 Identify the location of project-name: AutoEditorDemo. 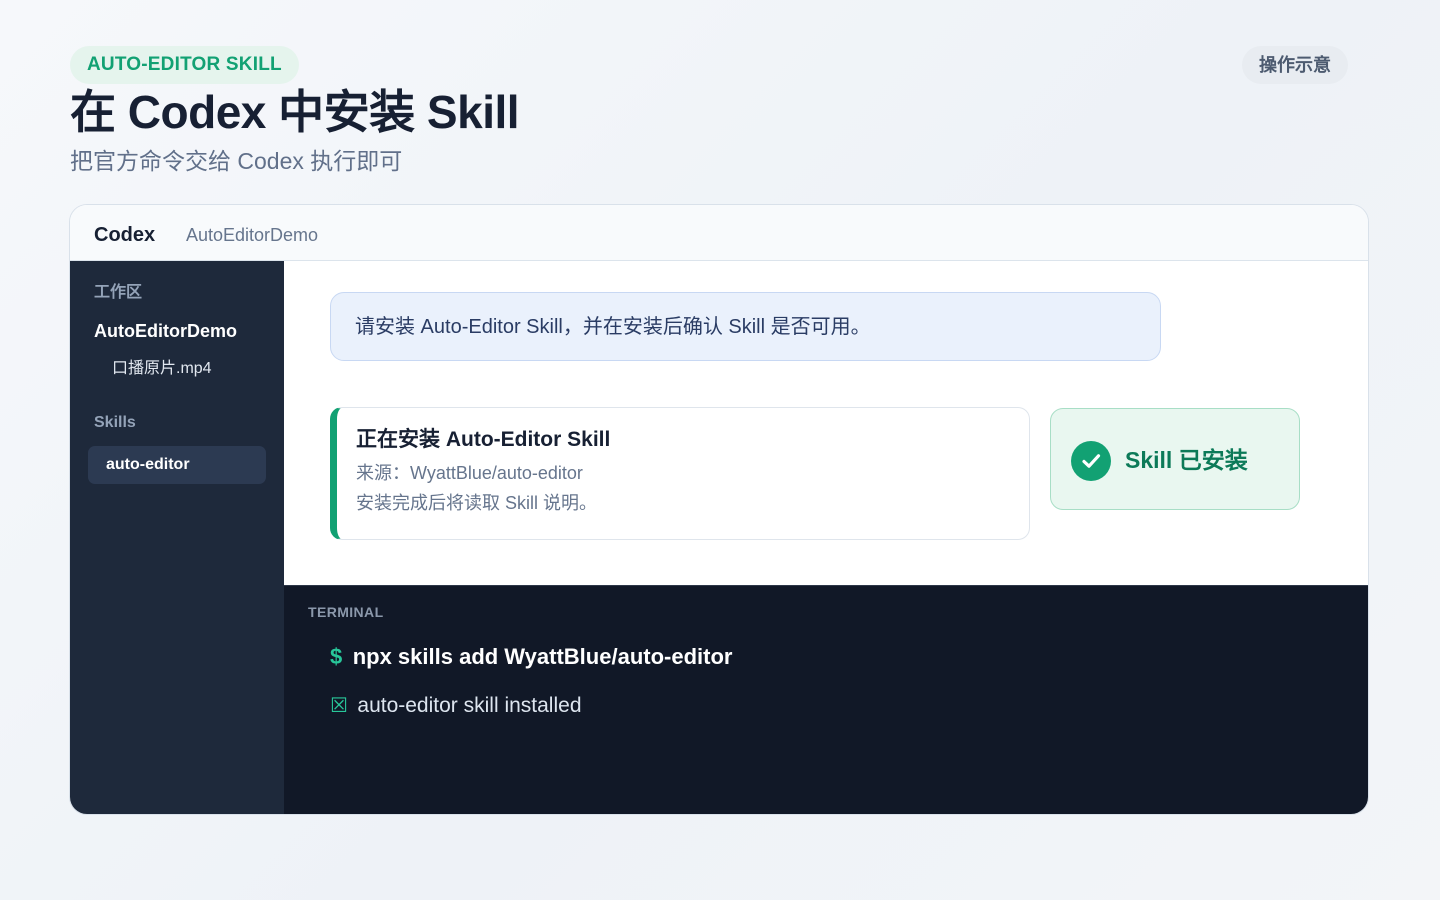
(252, 235).